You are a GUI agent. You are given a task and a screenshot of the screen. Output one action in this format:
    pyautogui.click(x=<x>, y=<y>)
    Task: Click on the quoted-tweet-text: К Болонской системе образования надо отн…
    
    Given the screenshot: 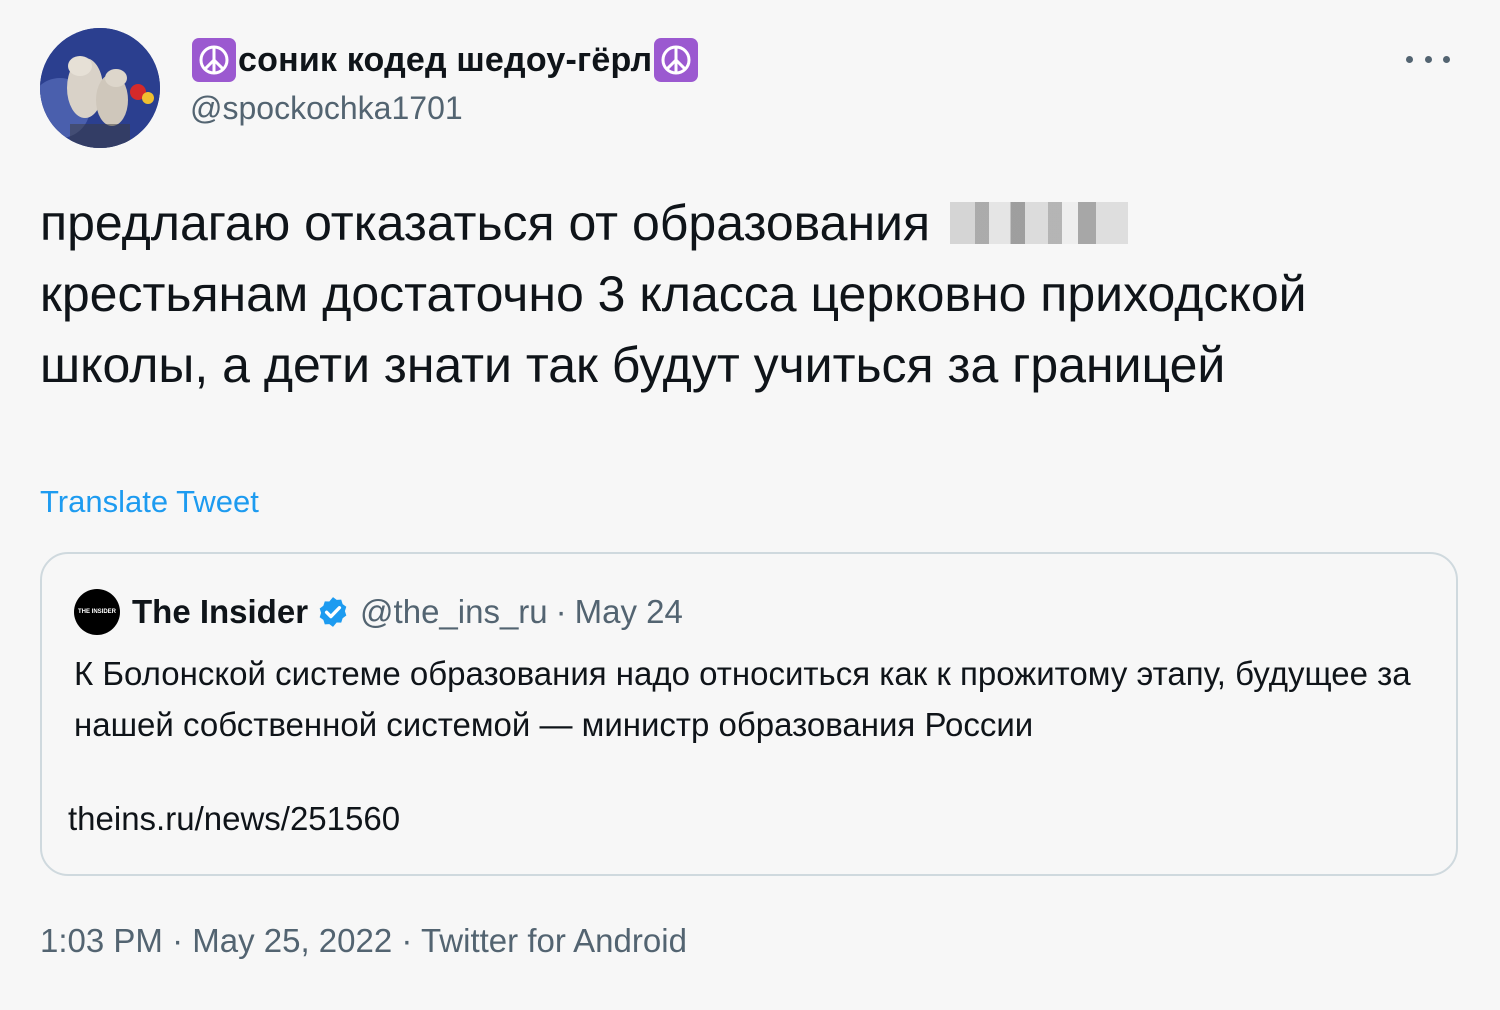 What is the action you would take?
    pyautogui.click(x=742, y=699)
    